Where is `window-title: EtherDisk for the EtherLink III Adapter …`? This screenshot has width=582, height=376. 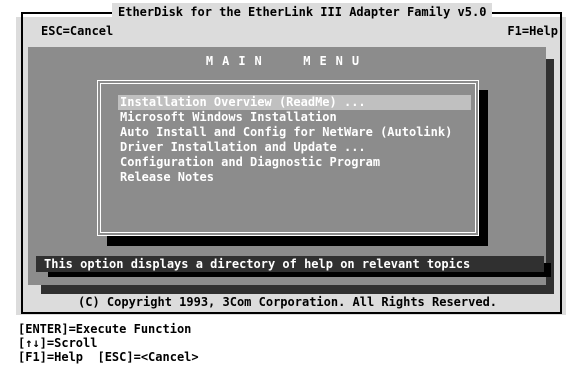 window-title: EtherDisk for the EtherLink III Adapter … is located at coordinates (302, 12).